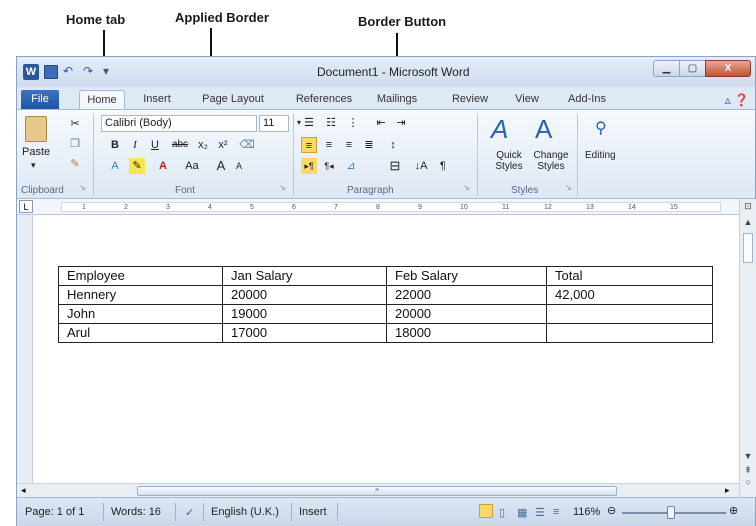 The height and width of the screenshot is (526, 756). What do you see at coordinates (304, 314) in the screenshot?
I see `table-cell: 19000` at bounding box center [304, 314].